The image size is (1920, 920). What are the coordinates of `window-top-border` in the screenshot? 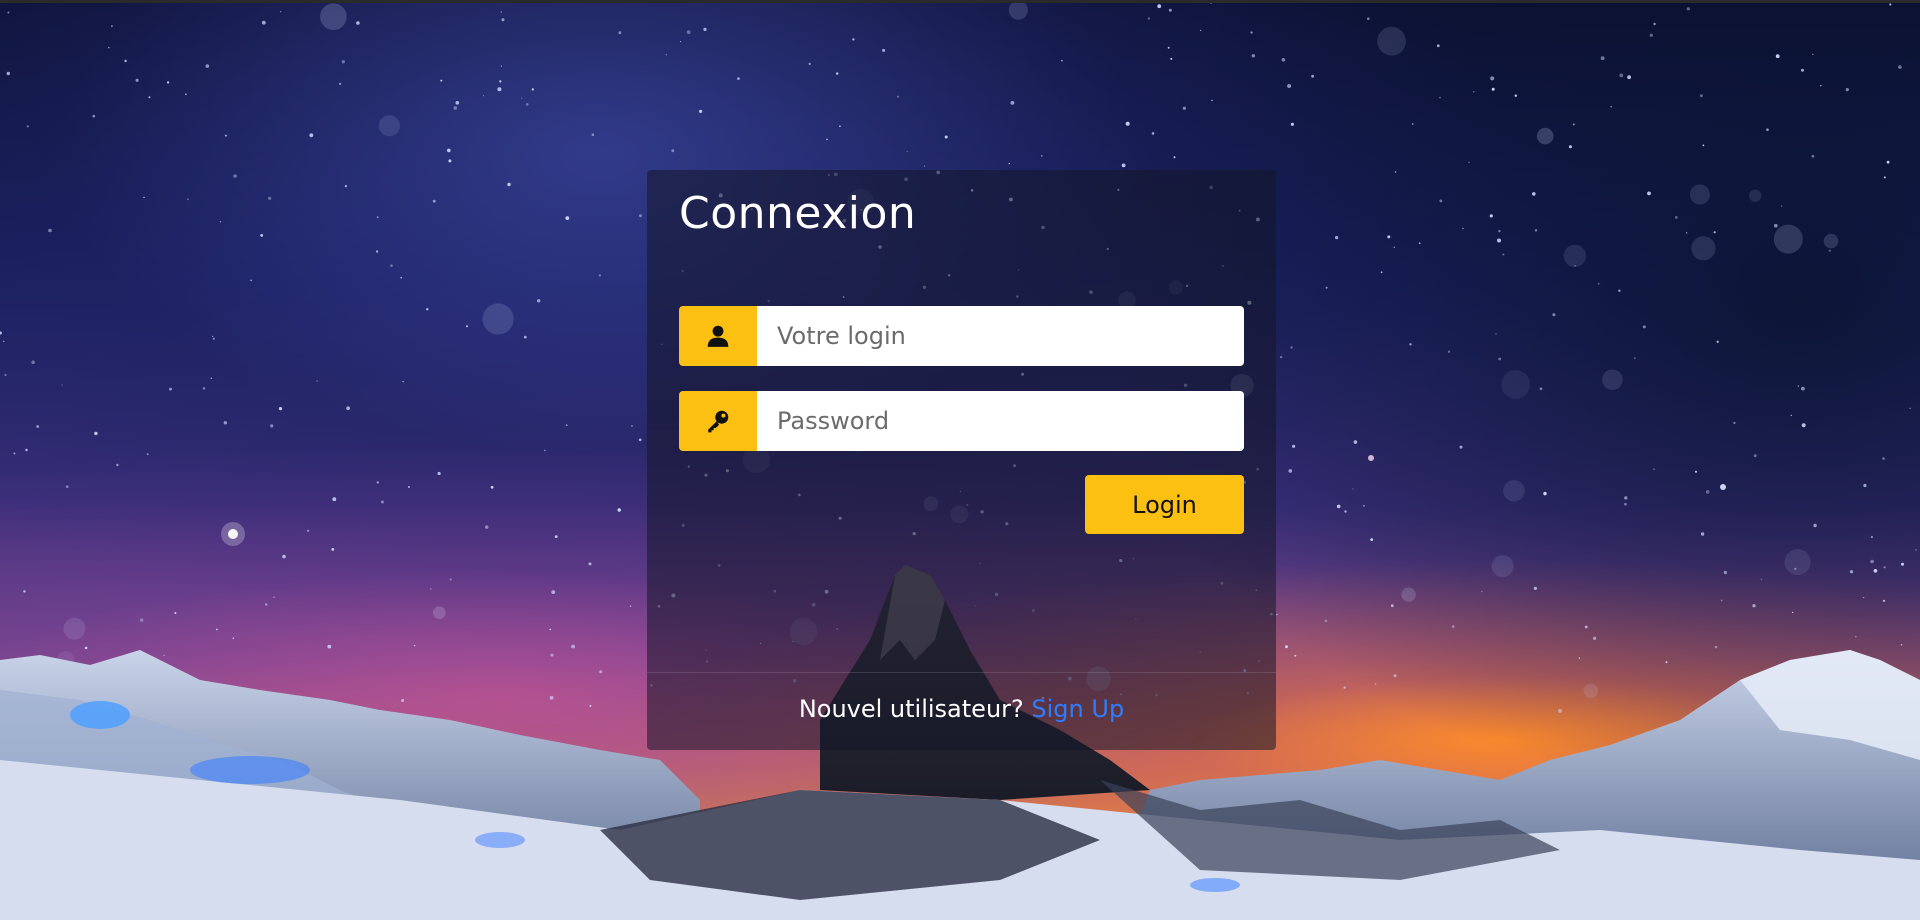 It's located at (960, 1).